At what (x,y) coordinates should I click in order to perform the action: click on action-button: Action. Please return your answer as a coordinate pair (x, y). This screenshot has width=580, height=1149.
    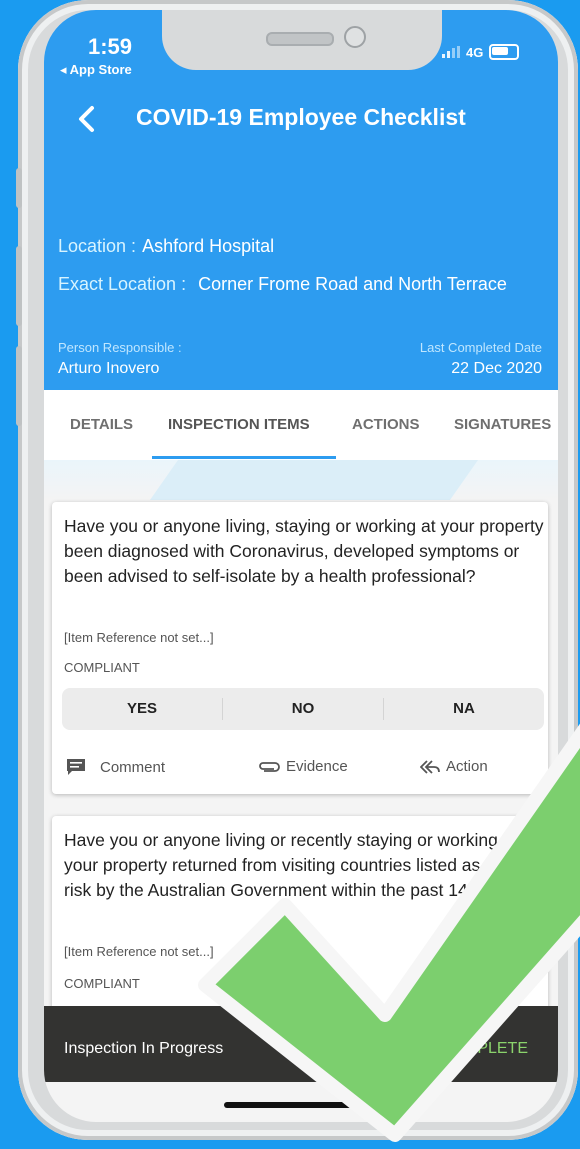
    Looking at the image, I should click on (454, 766).